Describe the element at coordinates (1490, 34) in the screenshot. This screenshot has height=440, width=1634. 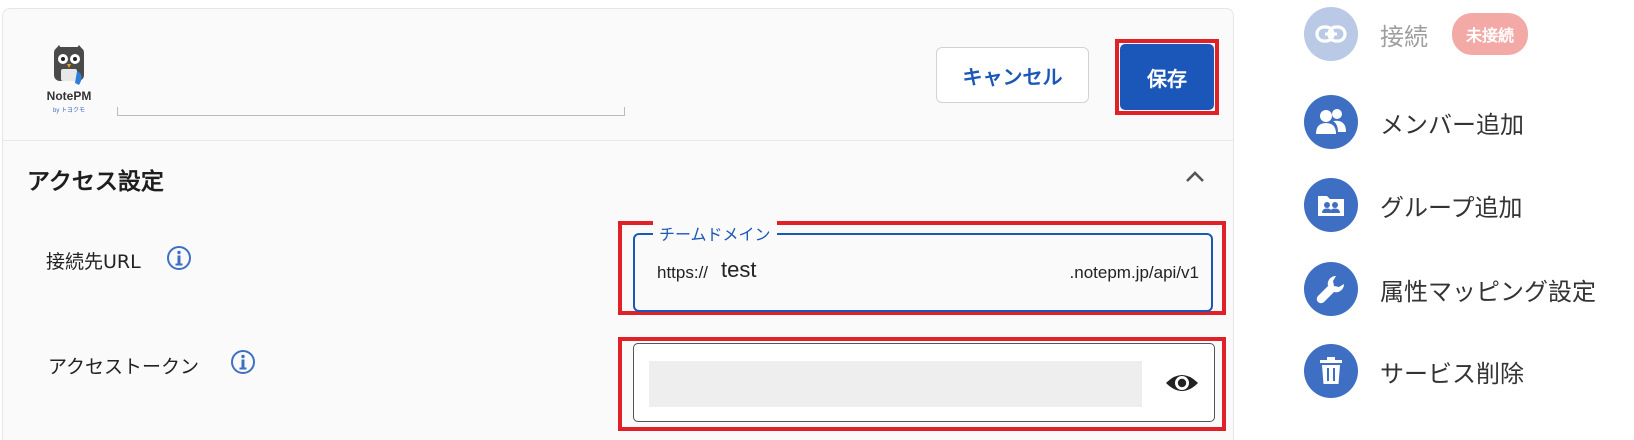
I see `status-badge: 未接続` at that location.